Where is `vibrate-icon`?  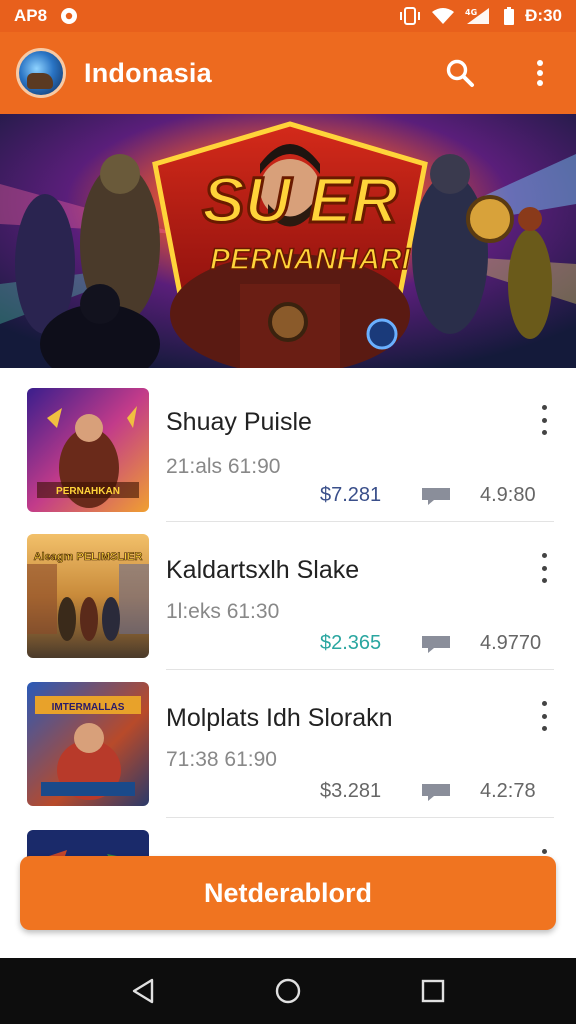
vibrate-icon is located at coordinates (410, 16).